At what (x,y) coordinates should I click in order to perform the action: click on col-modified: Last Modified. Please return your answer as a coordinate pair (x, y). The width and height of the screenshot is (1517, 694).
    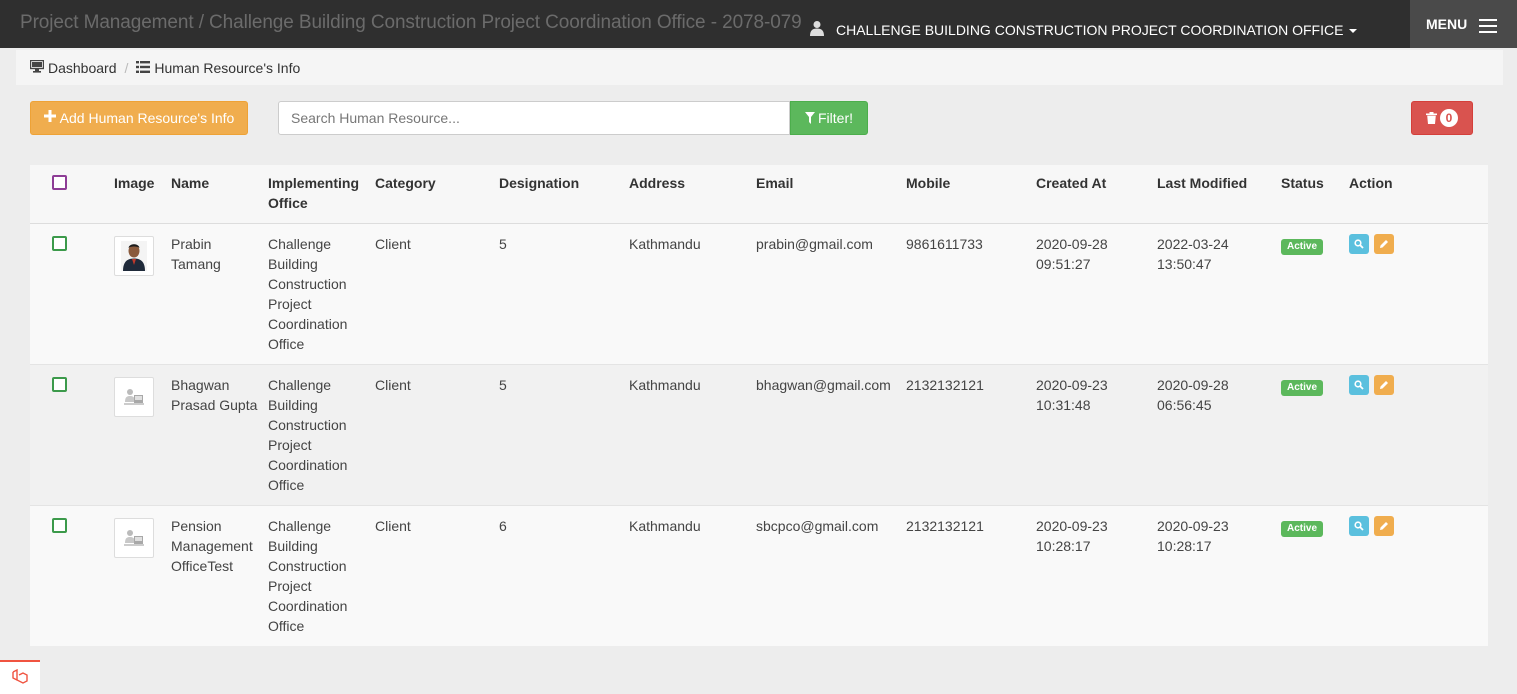
    Looking at the image, I should click on (1215, 194).